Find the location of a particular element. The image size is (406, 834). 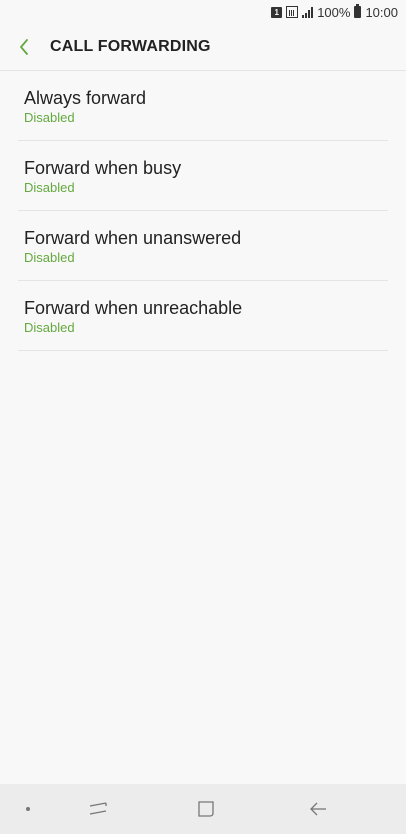

option-forward-when-busy: Forward when busy Disabled is located at coordinates (203, 176).